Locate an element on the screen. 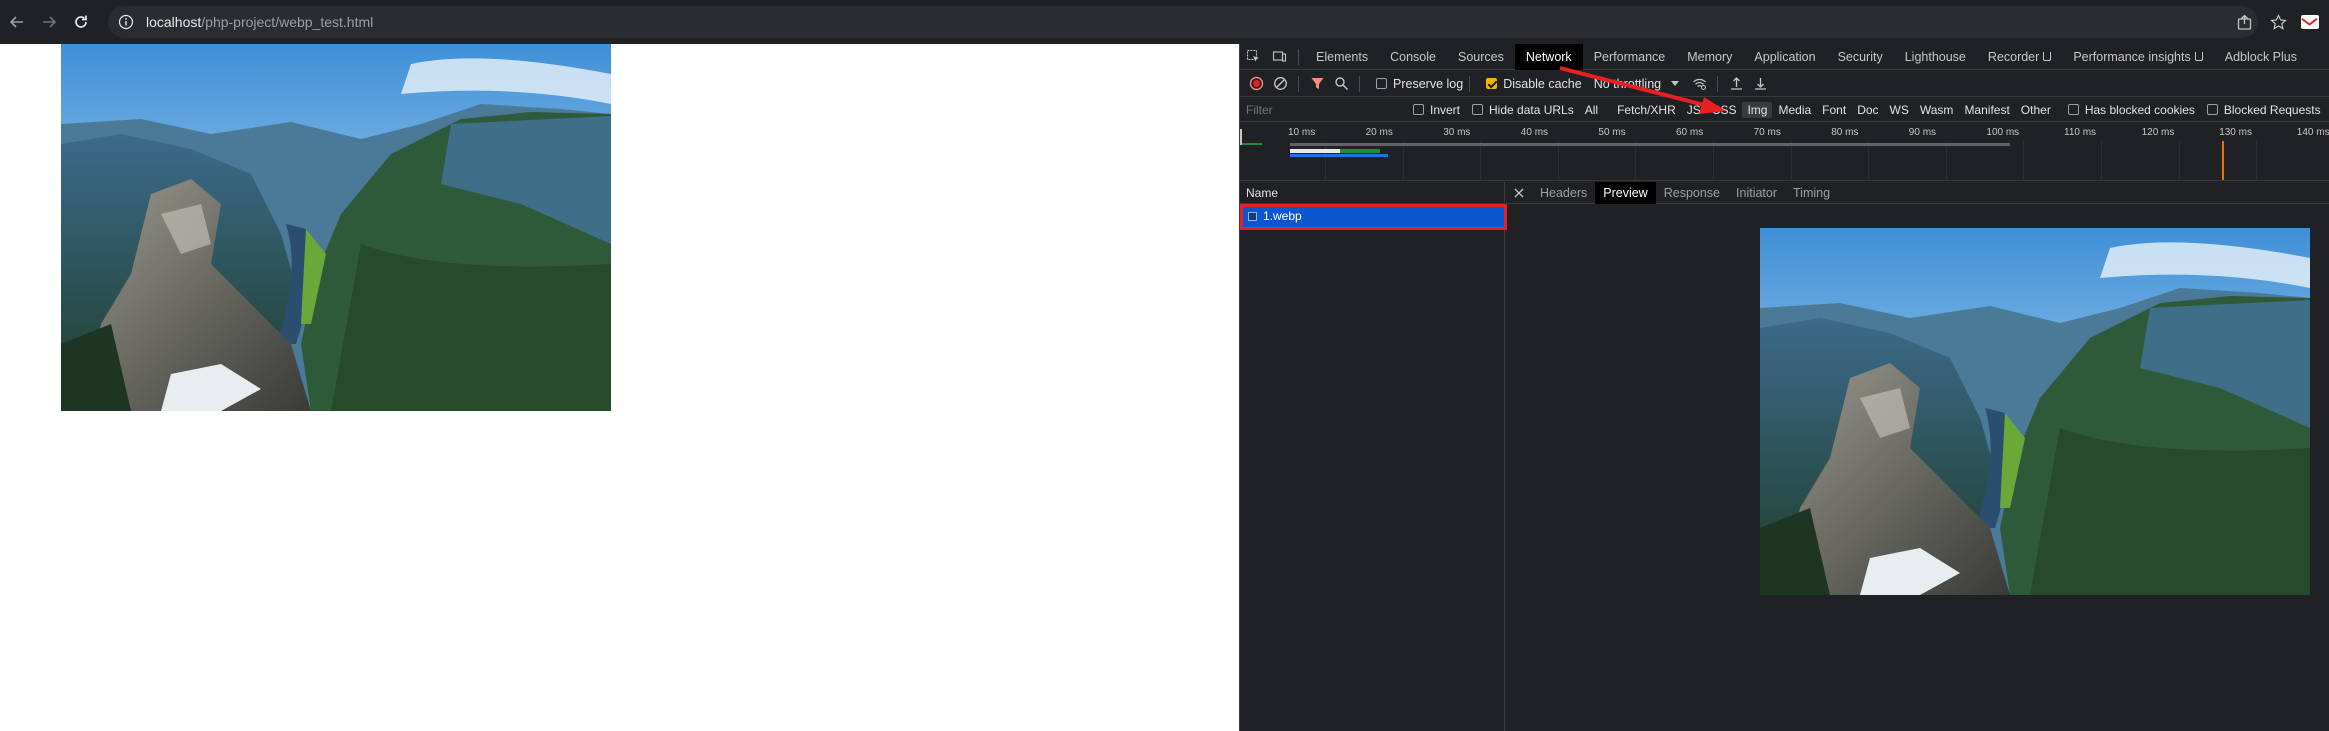  bookmark-button is located at coordinates (2278, 22).